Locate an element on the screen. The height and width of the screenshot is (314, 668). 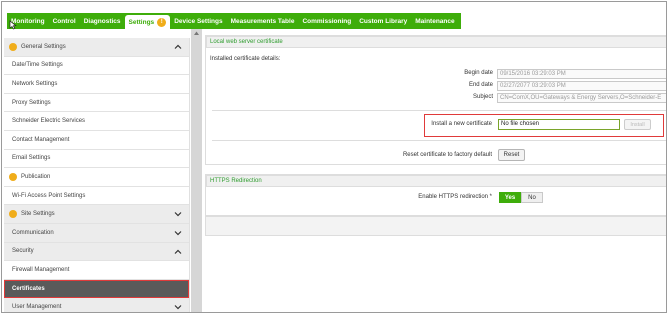
nav-tab-label: Commissioning is located at coordinates (327, 21).